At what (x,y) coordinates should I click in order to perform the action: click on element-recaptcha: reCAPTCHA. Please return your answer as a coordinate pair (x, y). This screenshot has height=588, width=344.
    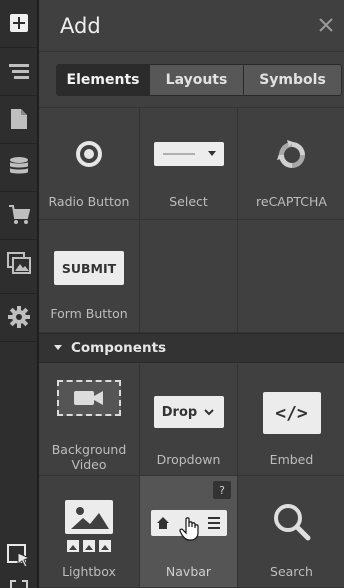
    Looking at the image, I should click on (291, 164).